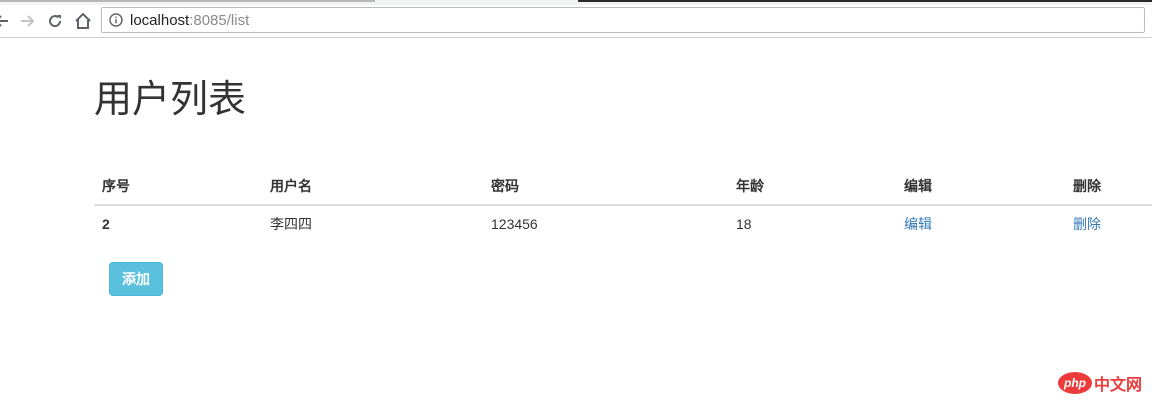  I want to click on column-header-edit: 编辑, so click(980, 187).